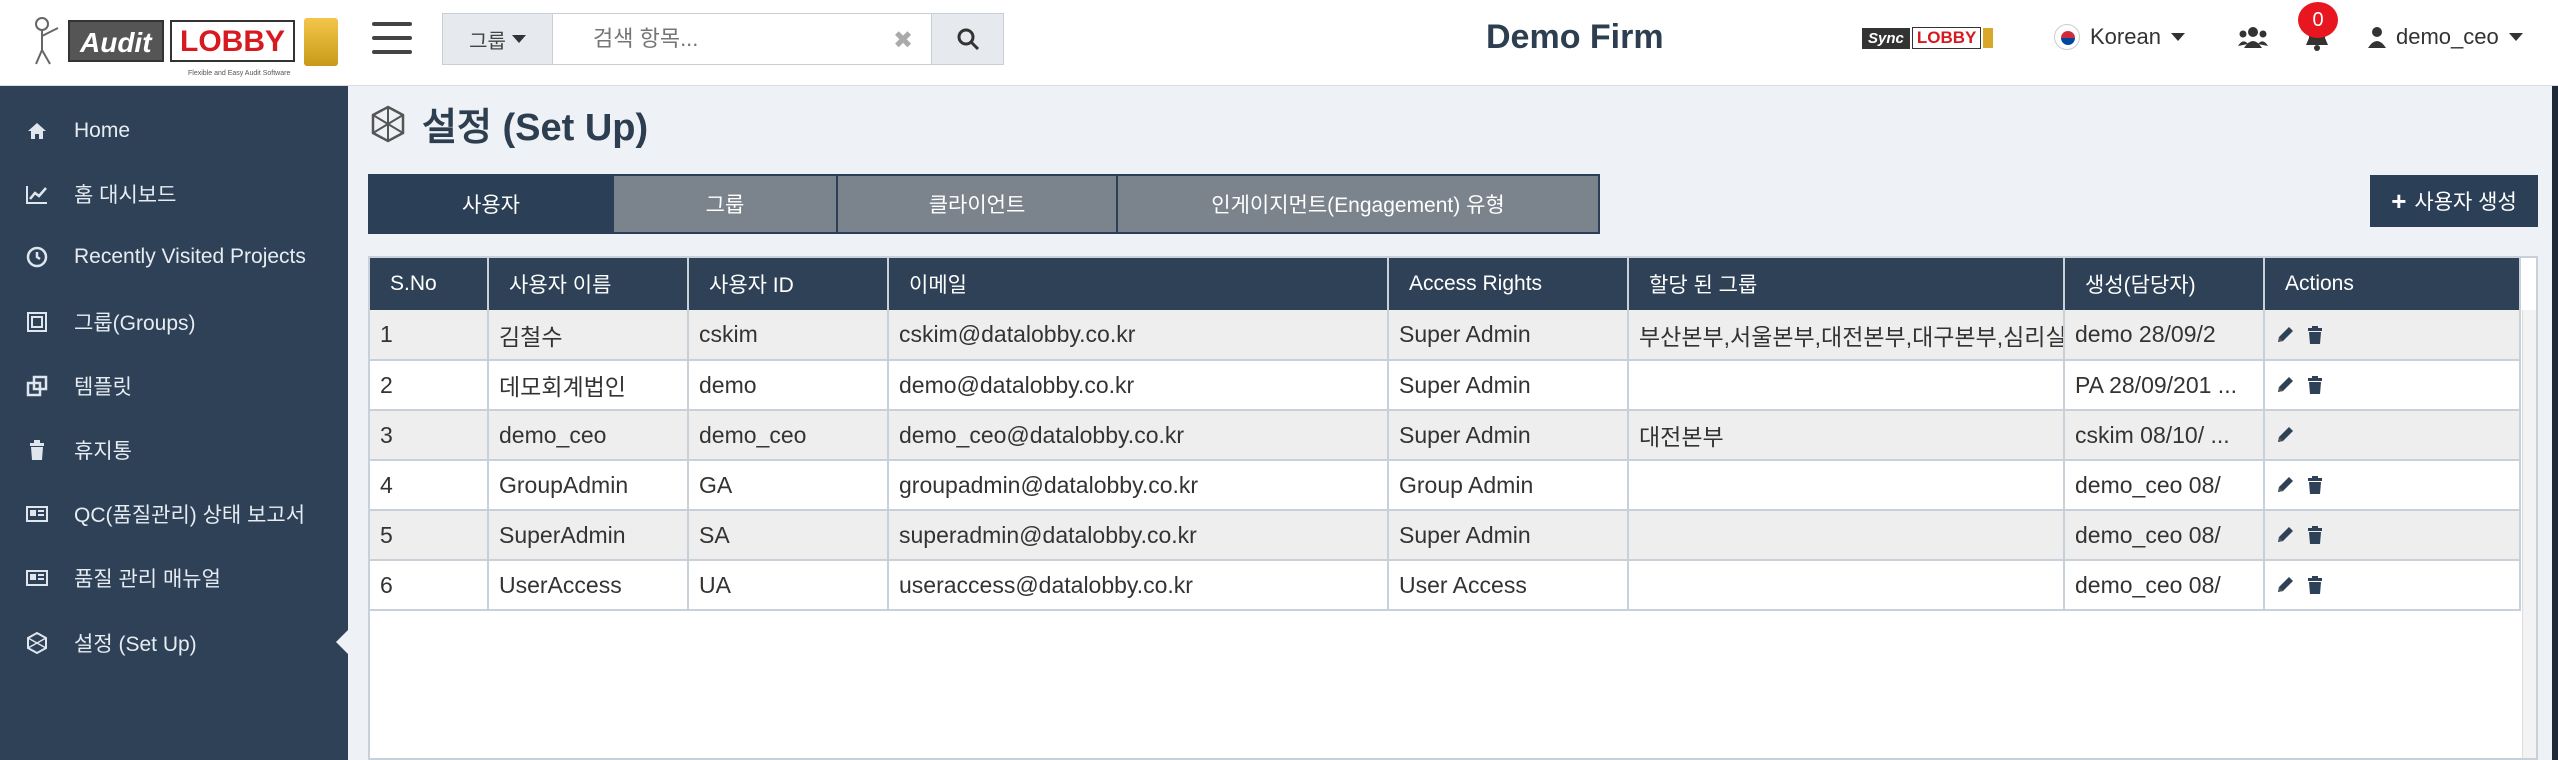  I want to click on clock-icon, so click(37, 257).